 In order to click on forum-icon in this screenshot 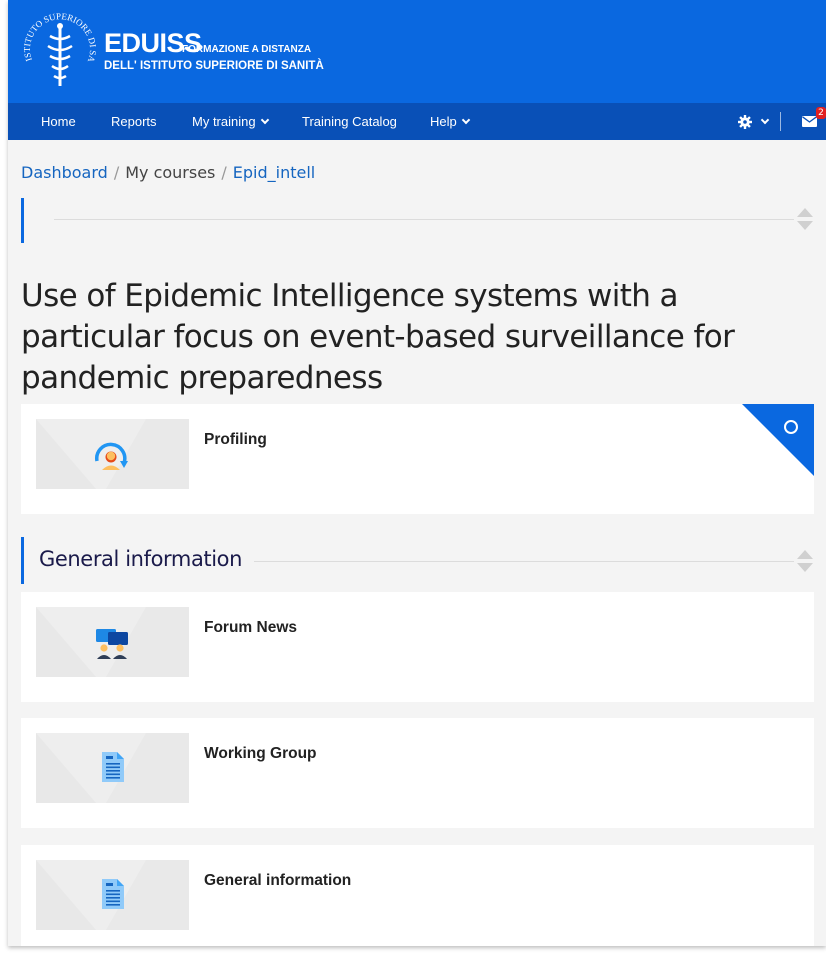, I will do `click(112, 644)`.